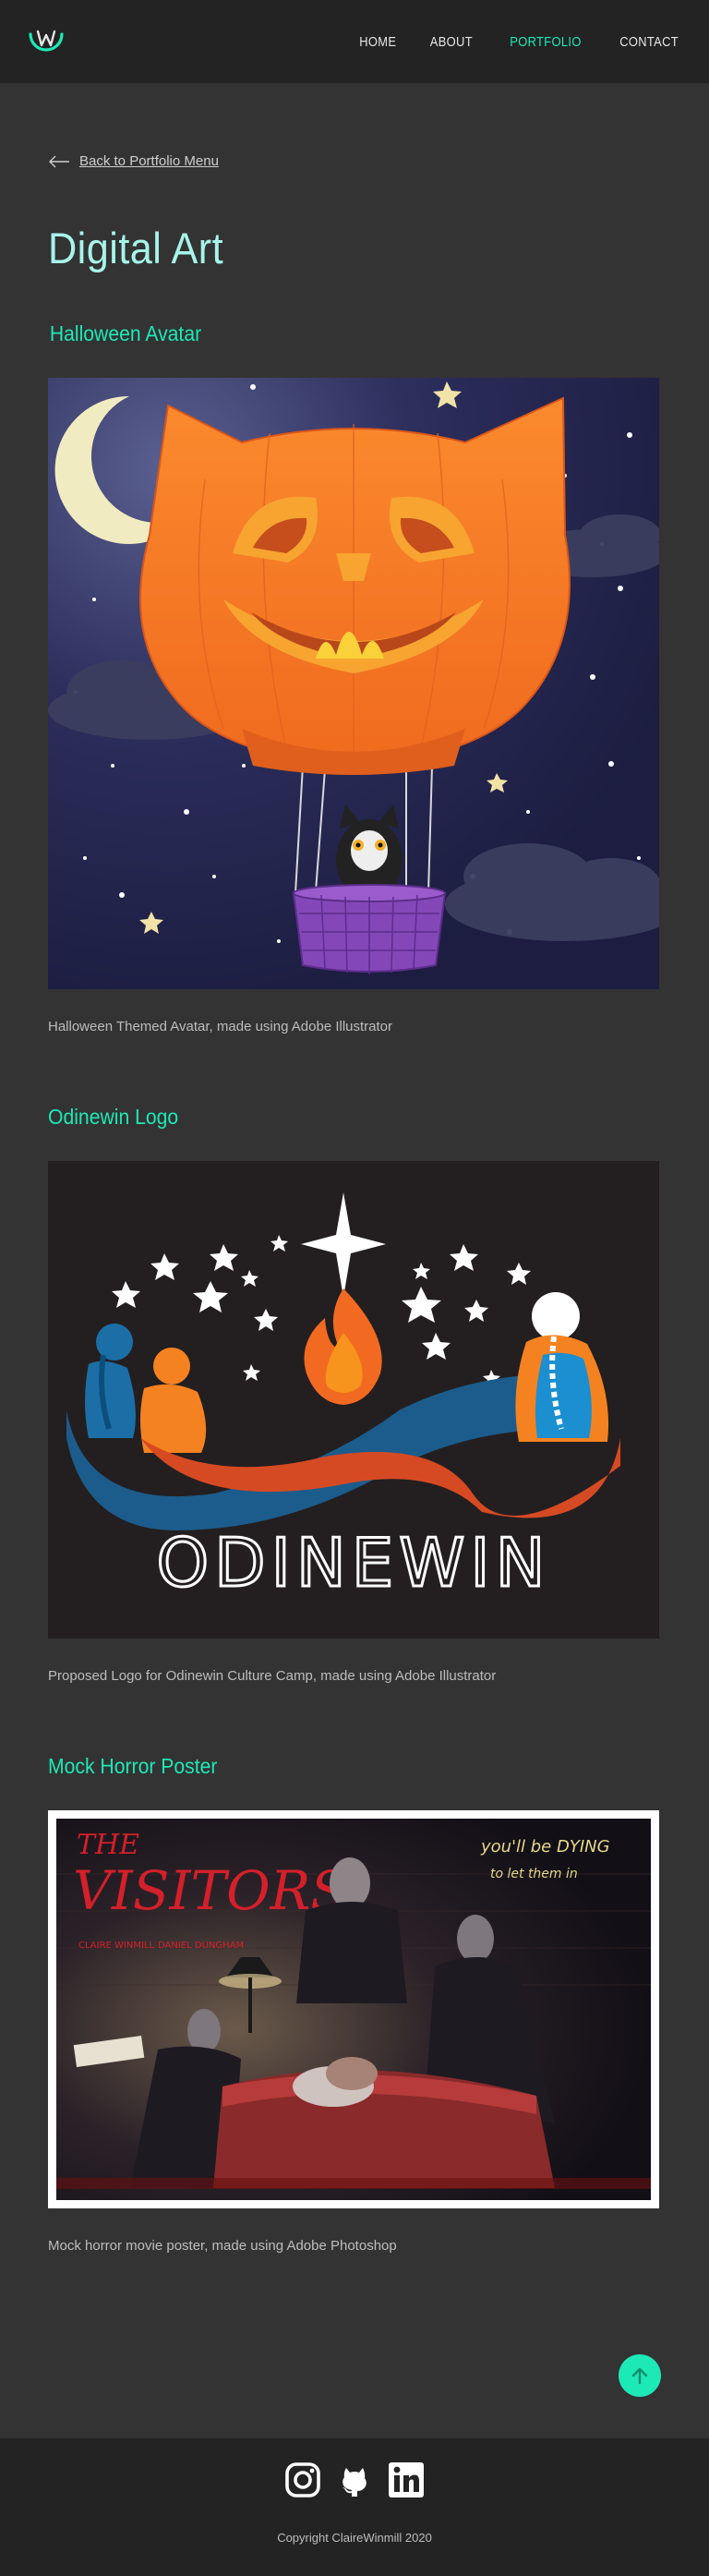 The width and height of the screenshot is (709, 2576). What do you see at coordinates (149, 161) in the screenshot?
I see `back-link-label: Back to Portfolio Menu` at bounding box center [149, 161].